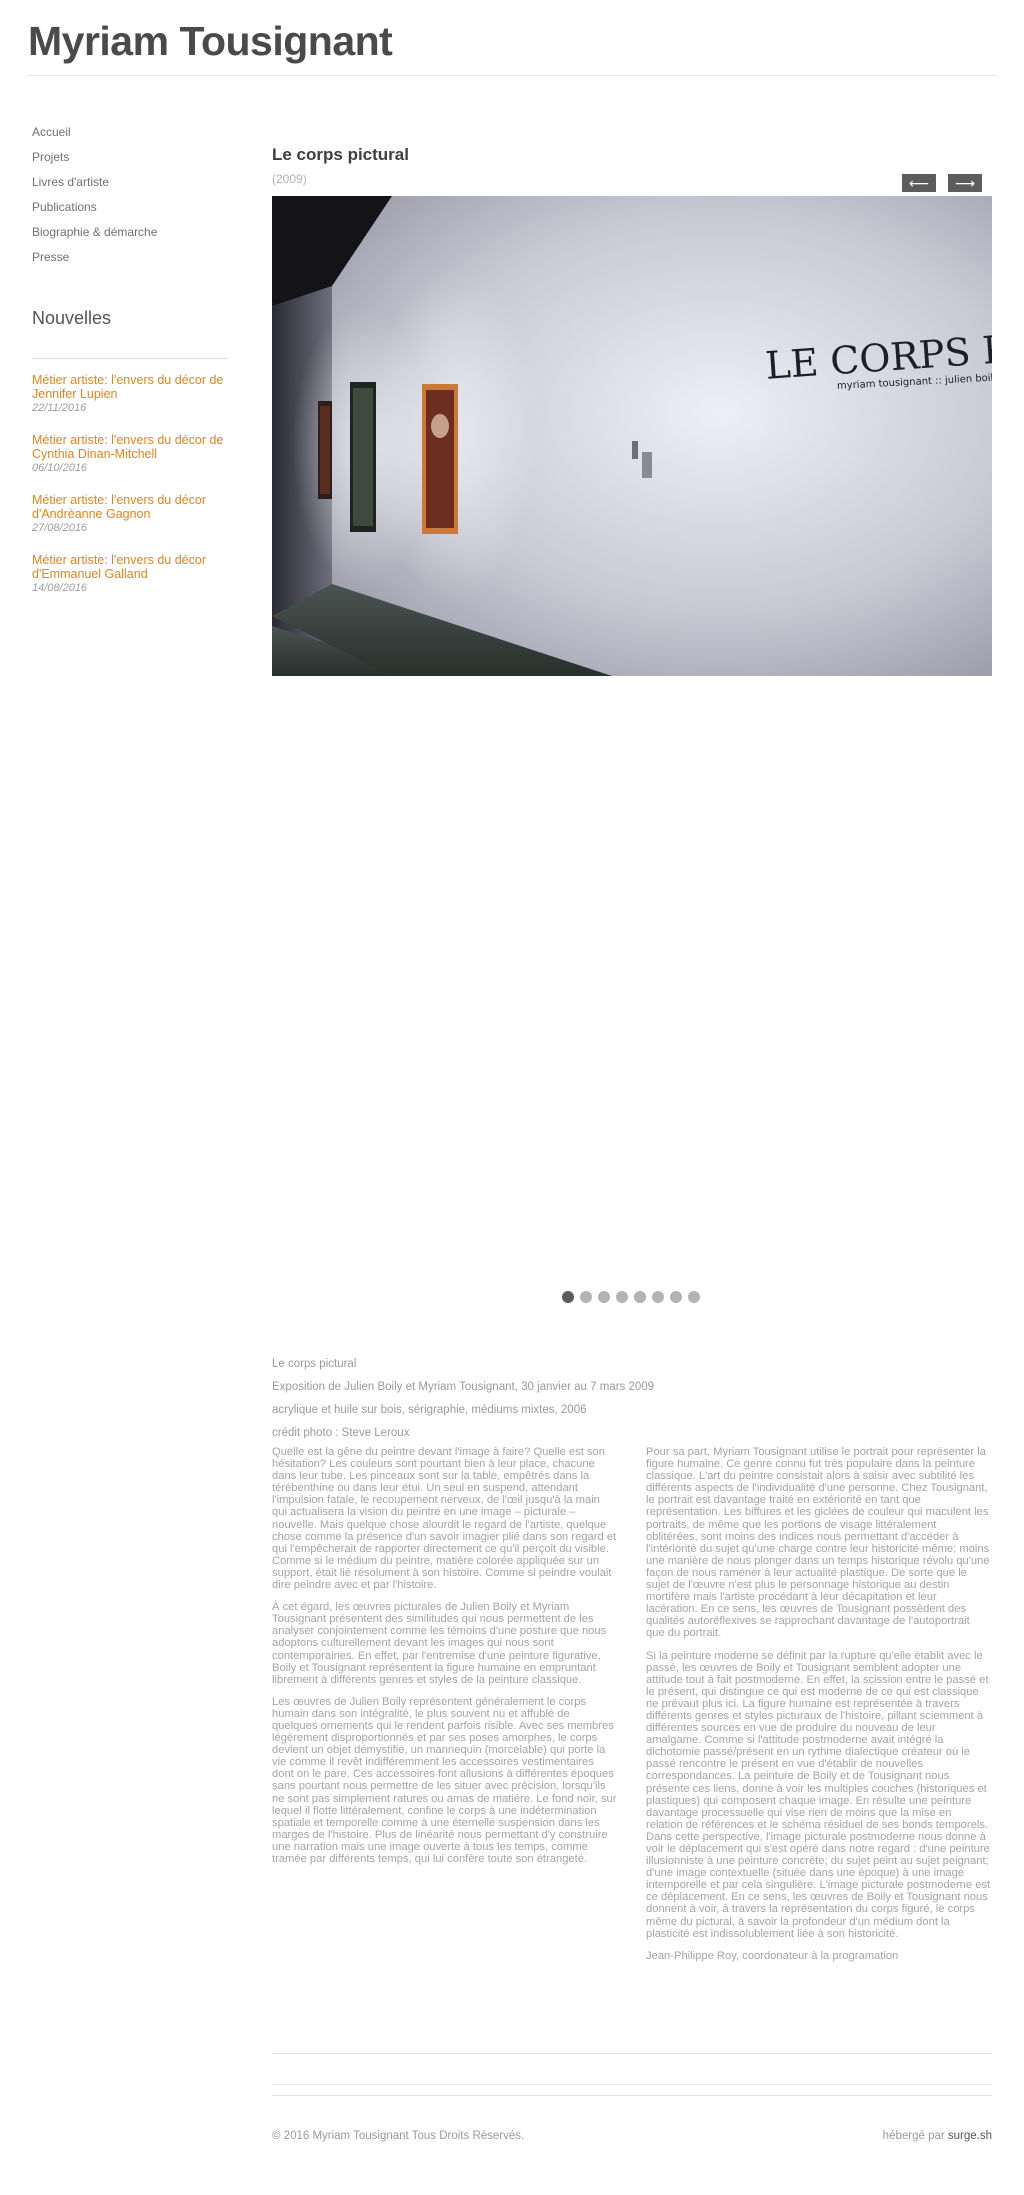 The width and height of the screenshot is (1024, 2195). I want to click on info-photo-credit: crédit photo : Steve Leroux, so click(341, 1433).